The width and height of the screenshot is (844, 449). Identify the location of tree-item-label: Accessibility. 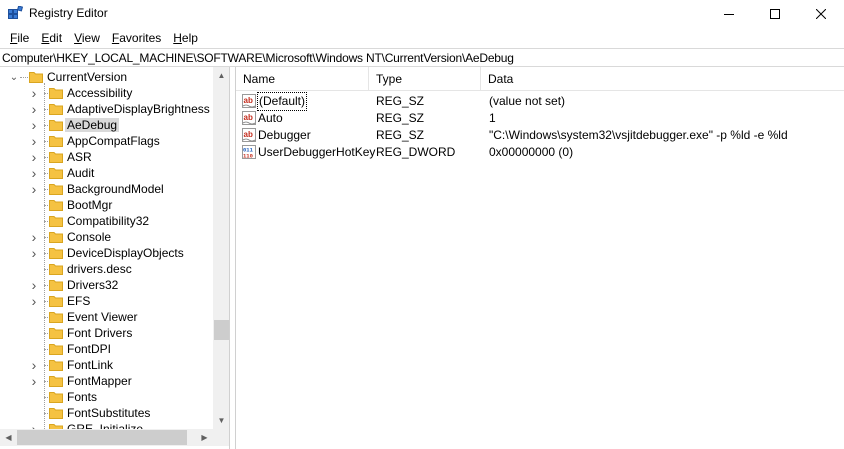
(100, 93).